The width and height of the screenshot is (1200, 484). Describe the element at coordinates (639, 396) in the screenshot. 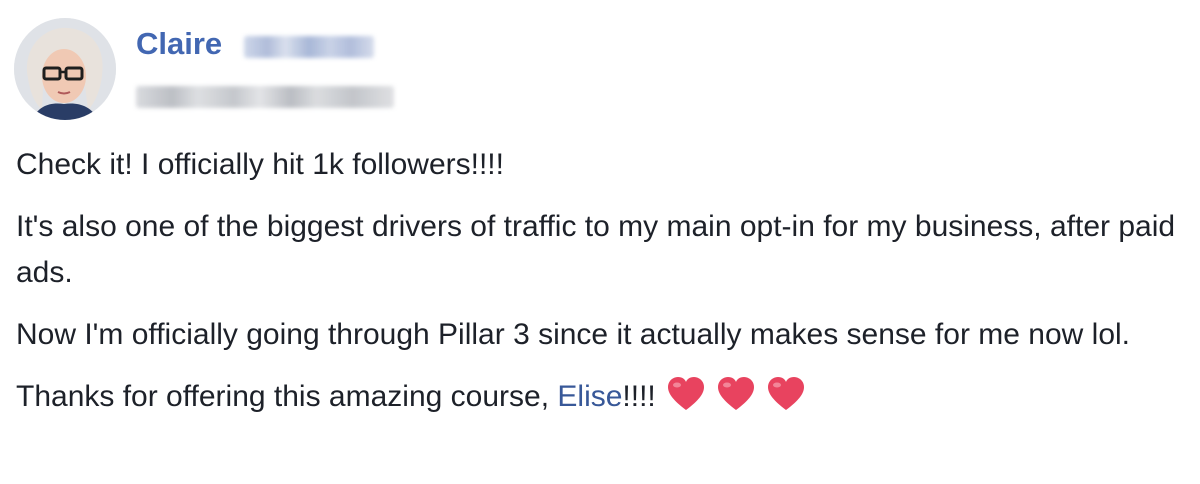

I see `last-line-suffix: !!!!` at that location.